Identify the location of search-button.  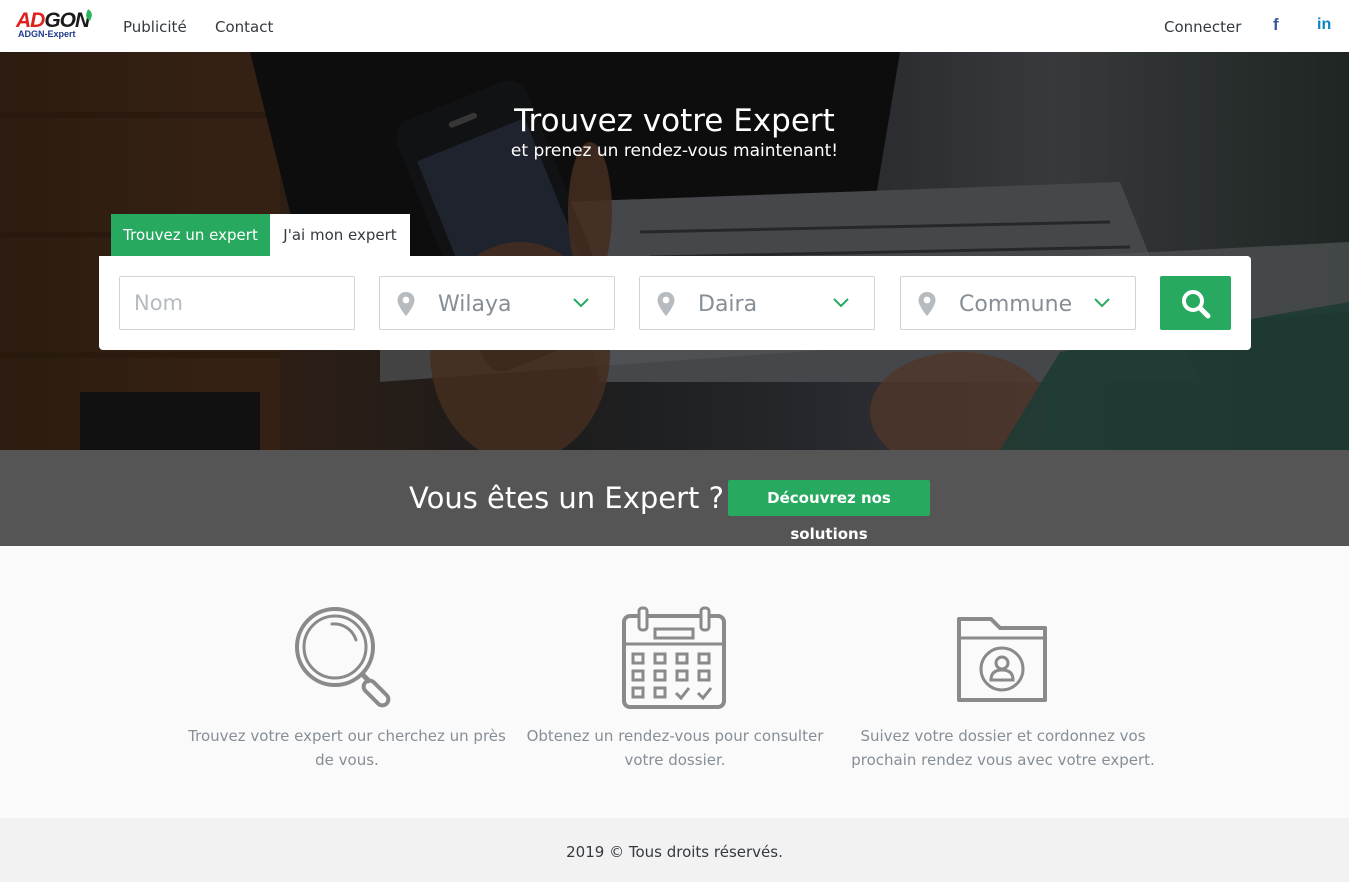
(1195, 303).